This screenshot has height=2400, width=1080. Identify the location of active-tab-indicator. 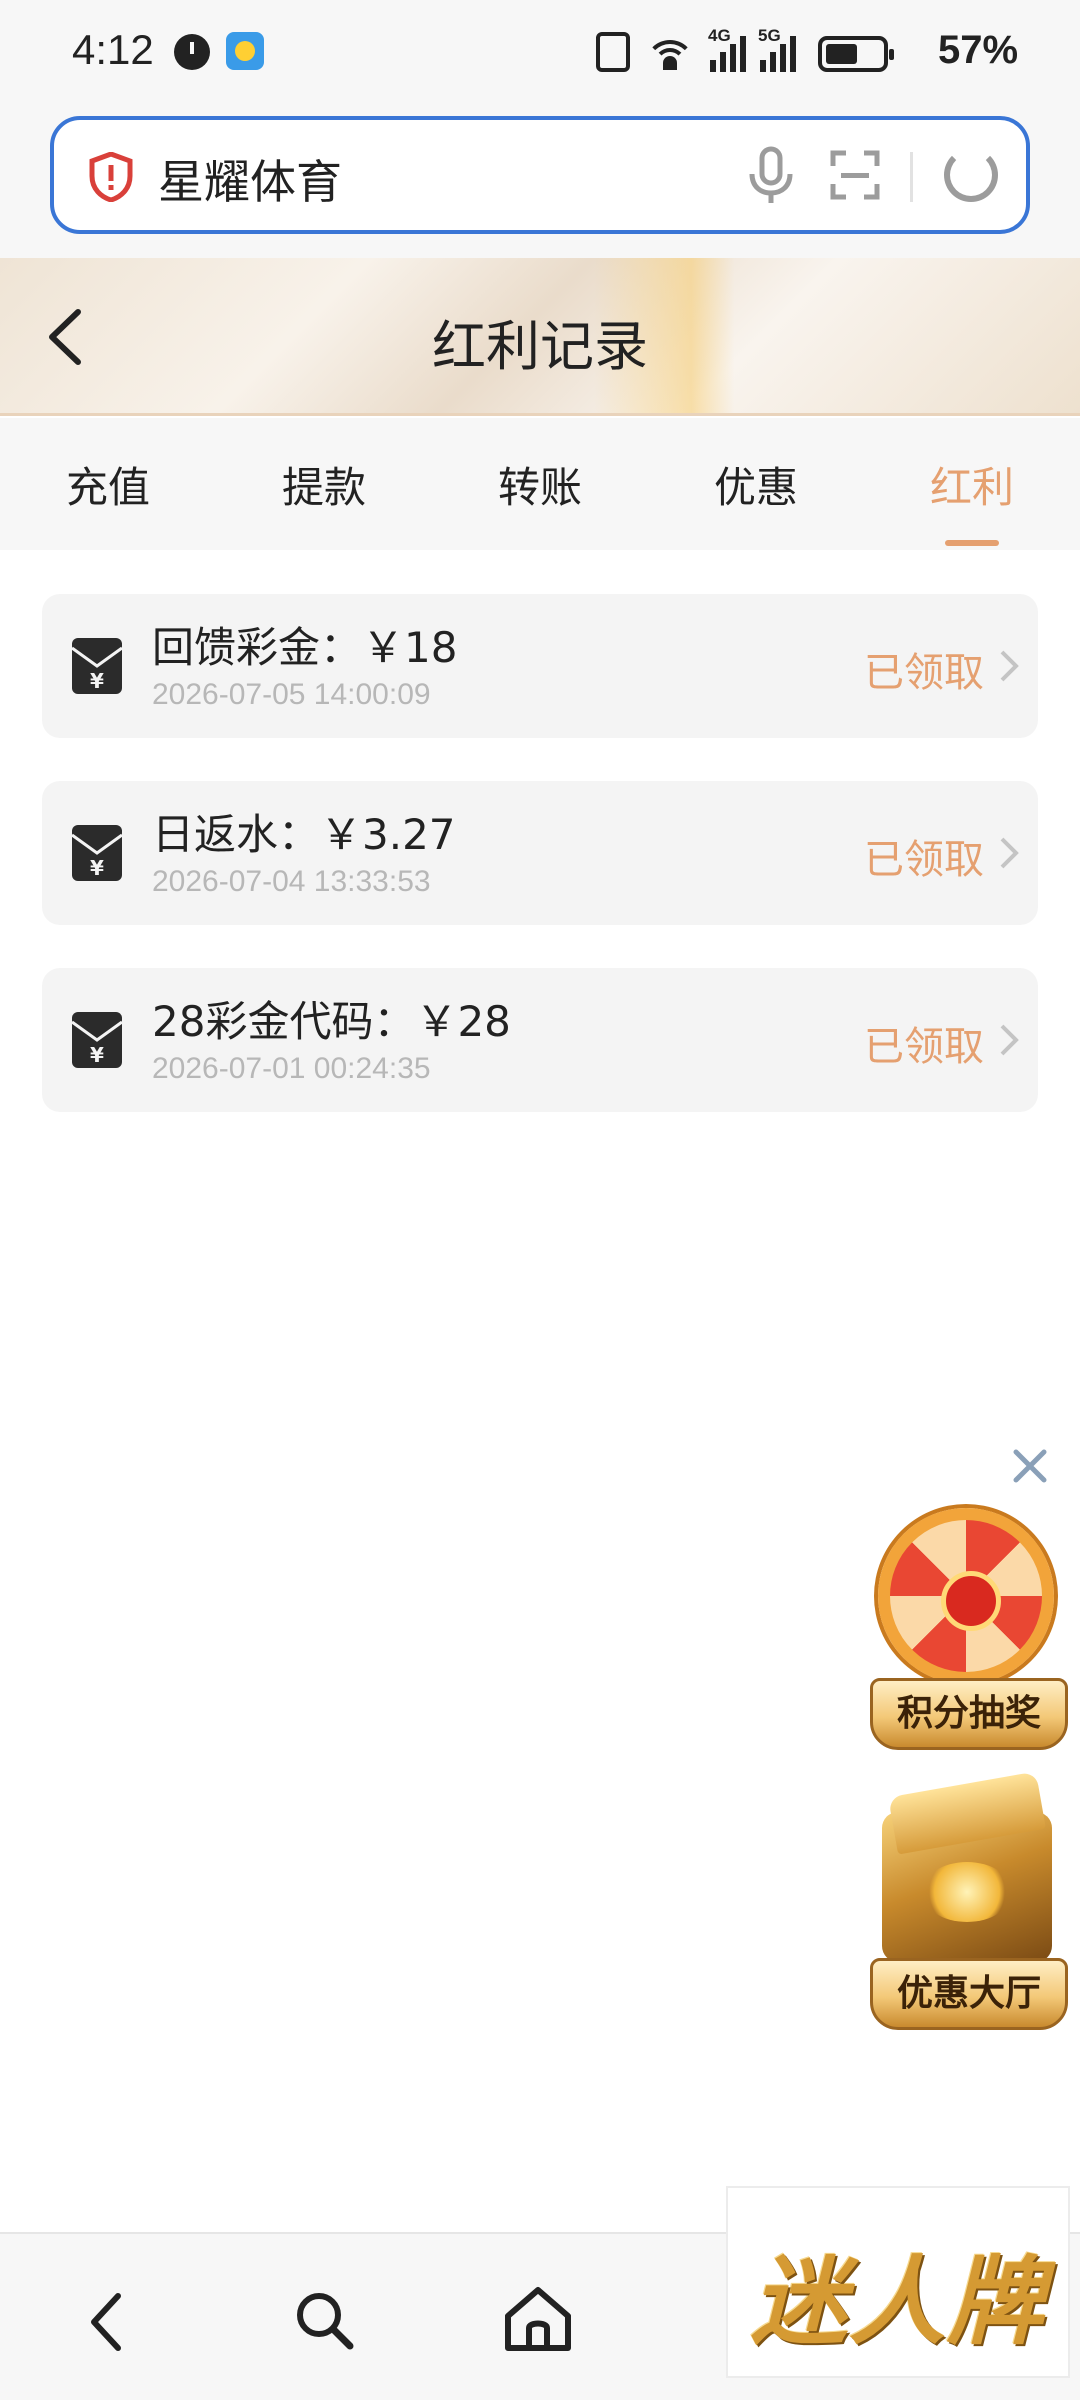
(972, 543).